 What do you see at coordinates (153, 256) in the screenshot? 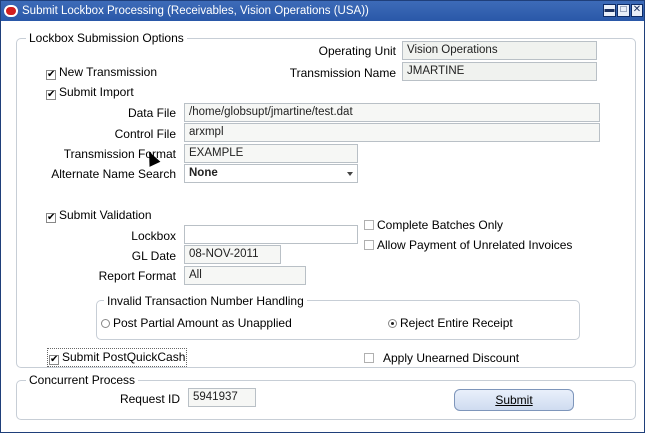
I see `gl-date-label: GL Date` at bounding box center [153, 256].